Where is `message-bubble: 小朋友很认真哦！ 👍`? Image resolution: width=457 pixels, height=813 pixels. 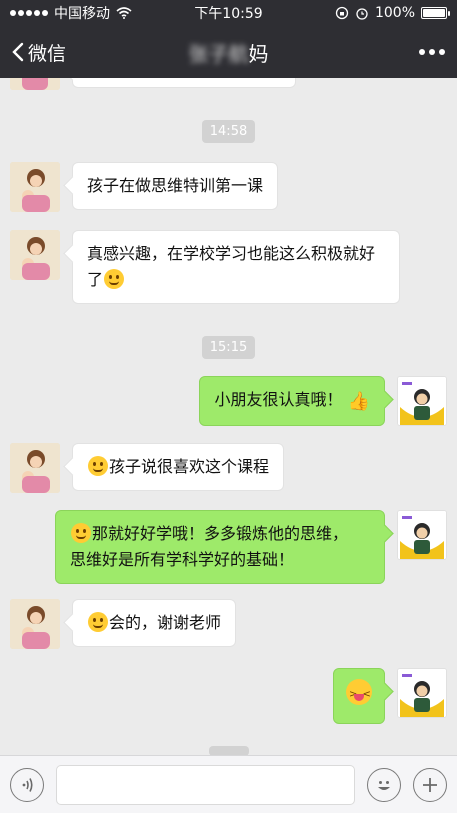 message-bubble: 小朋友很认真哦！ 👍 is located at coordinates (292, 401).